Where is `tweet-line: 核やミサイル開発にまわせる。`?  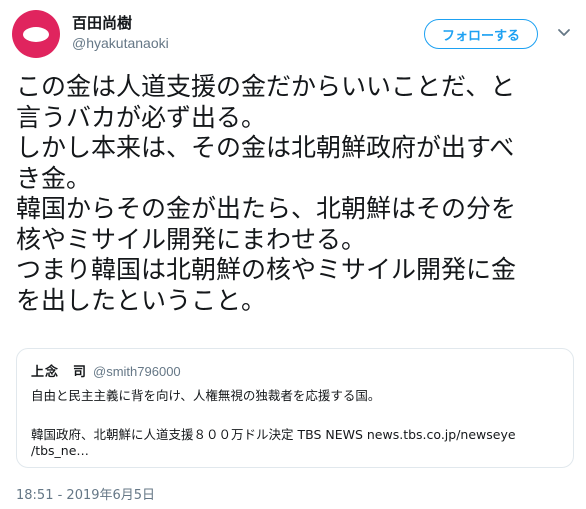
tweet-line: 核やミサイル開発にまわせる。 is located at coordinates (191, 239).